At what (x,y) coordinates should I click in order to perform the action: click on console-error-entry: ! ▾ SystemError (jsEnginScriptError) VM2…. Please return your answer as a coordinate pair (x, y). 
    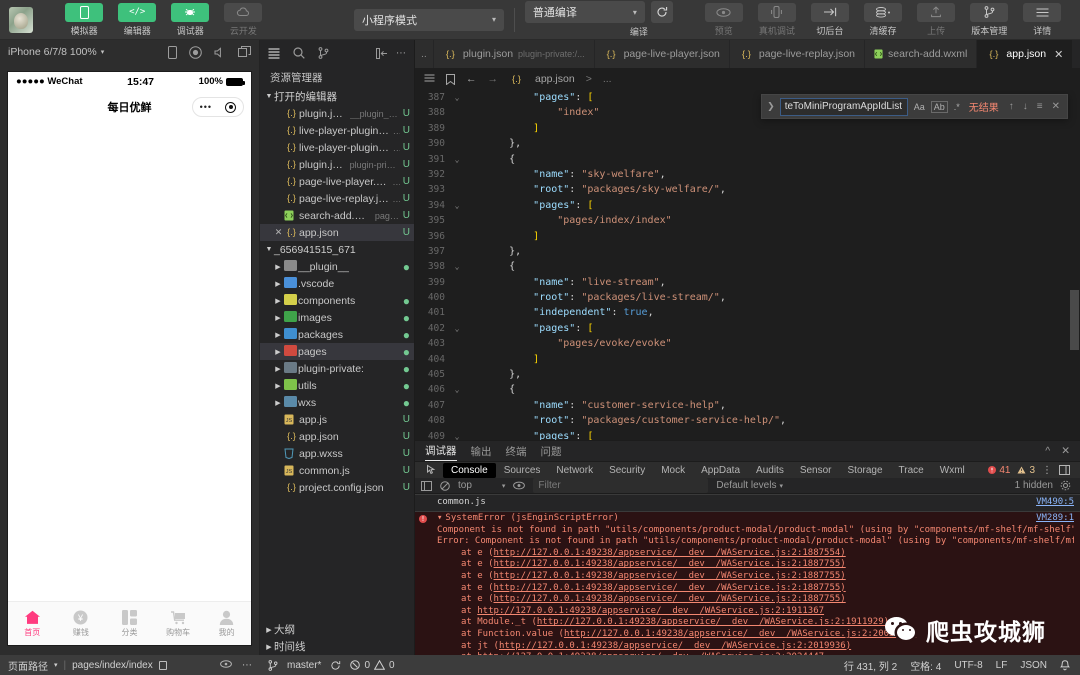
    Looking at the image, I should click on (747, 583).